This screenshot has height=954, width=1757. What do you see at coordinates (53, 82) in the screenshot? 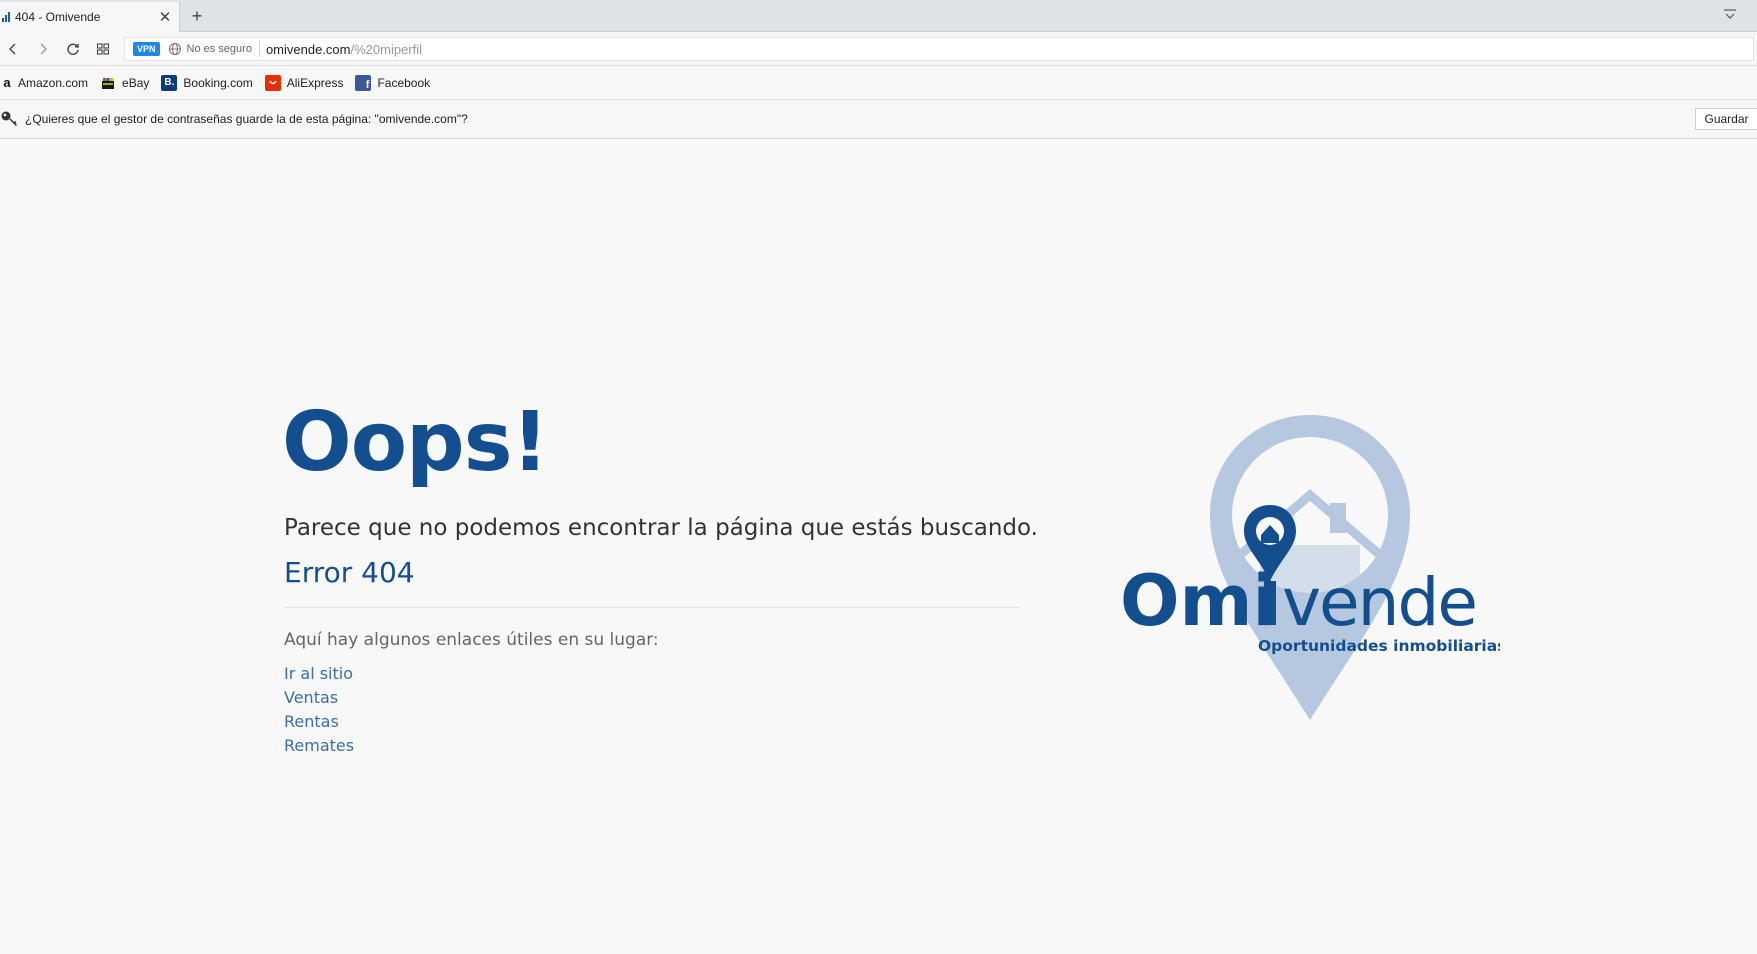
I see `bookmark-label: Amazon.com` at bounding box center [53, 82].